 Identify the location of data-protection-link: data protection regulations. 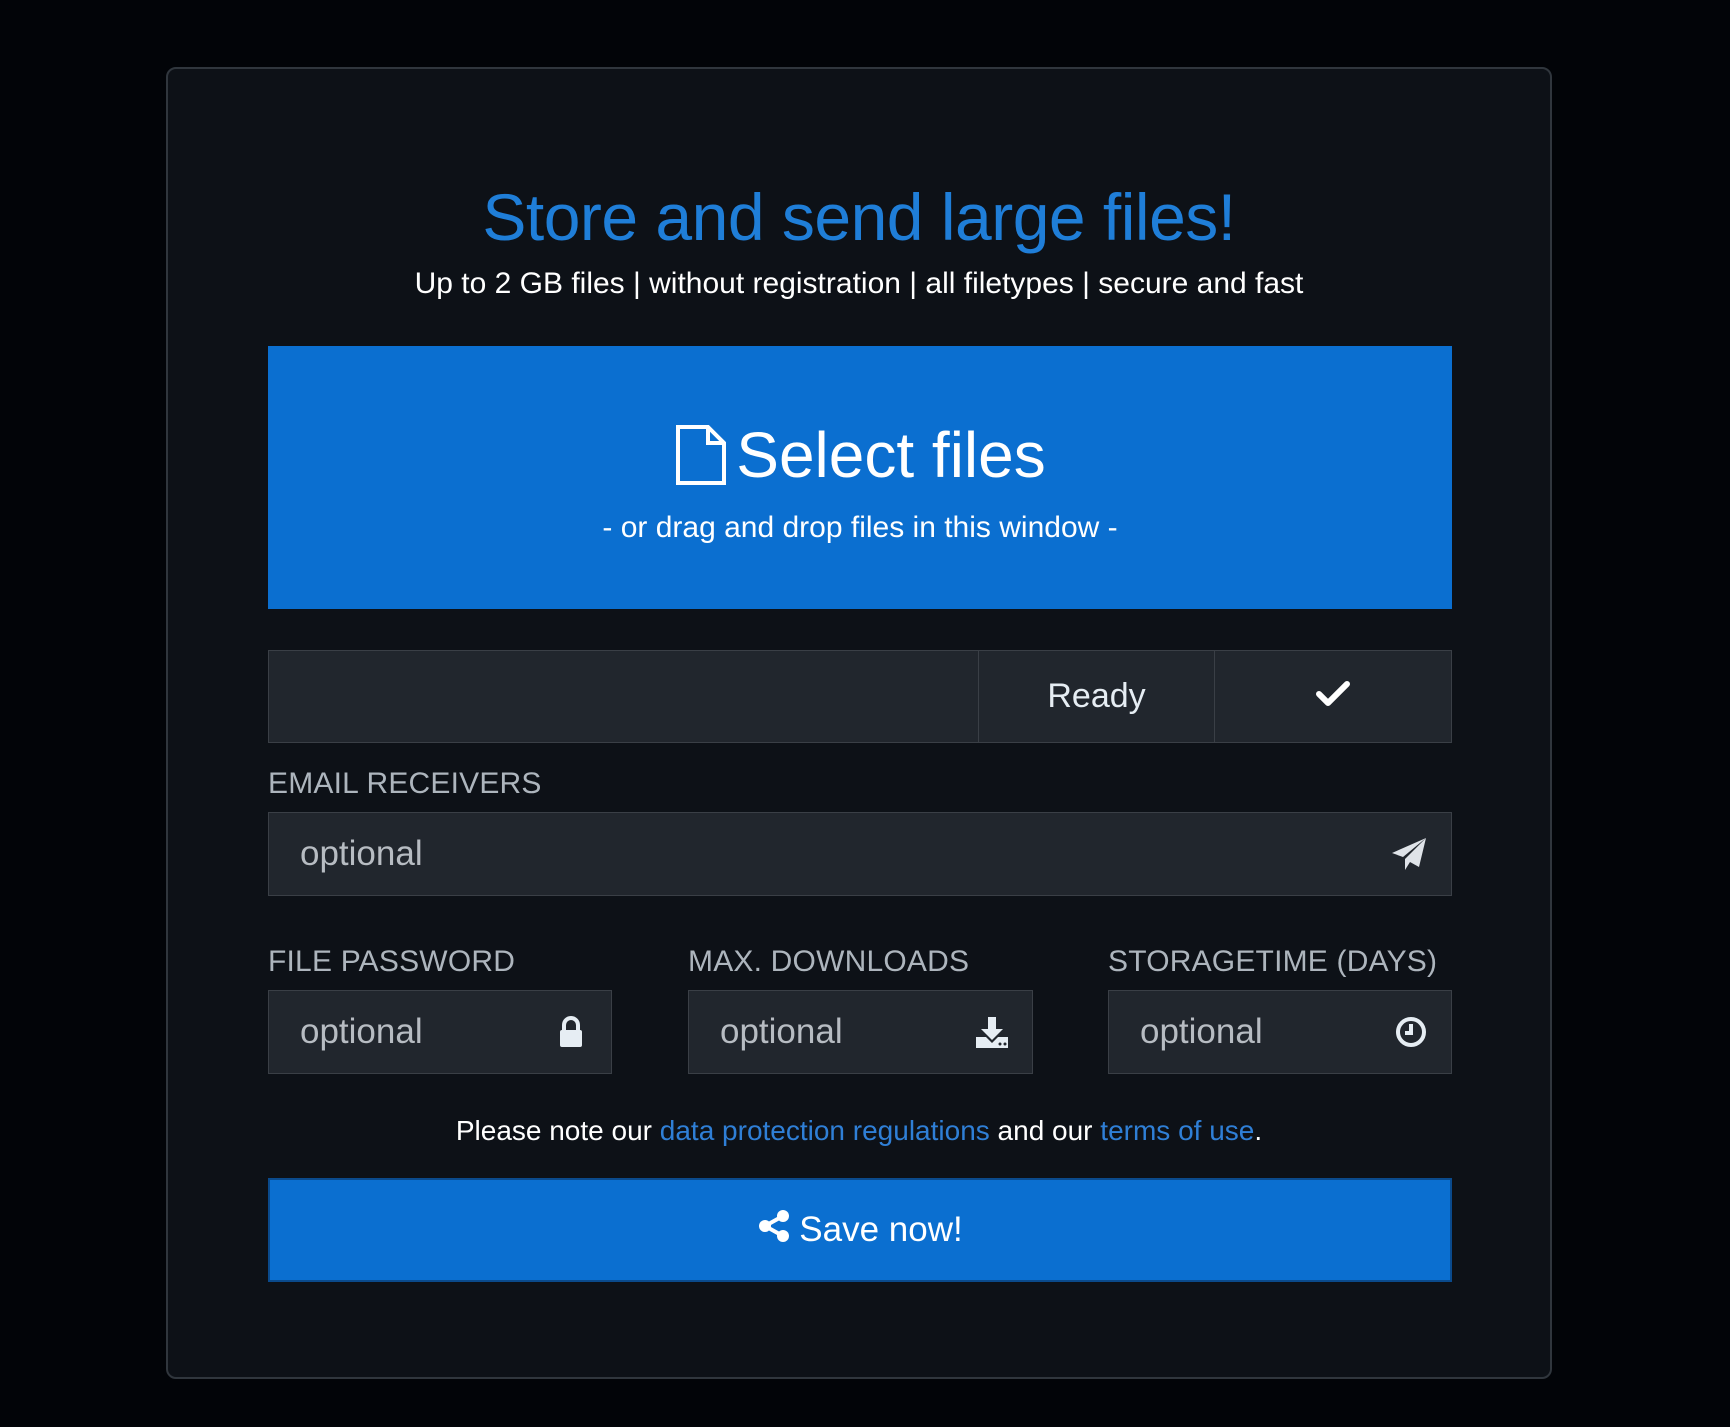
(825, 1130).